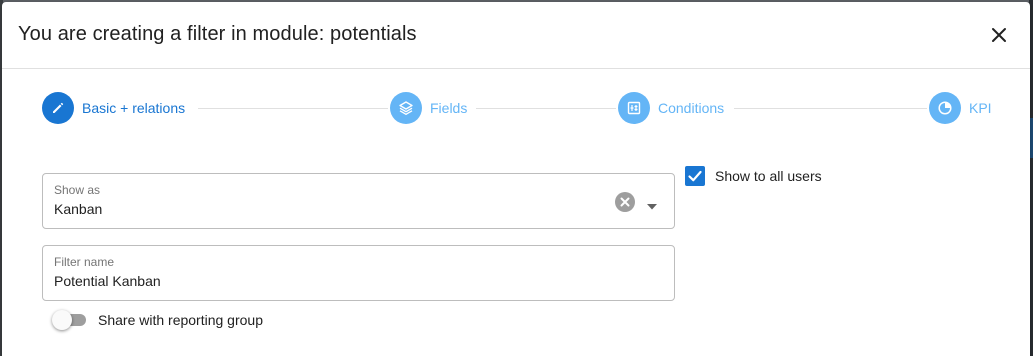 Image resolution: width=1033 pixels, height=356 pixels. Describe the element at coordinates (980, 108) in the screenshot. I see `step-label: KPI` at that location.